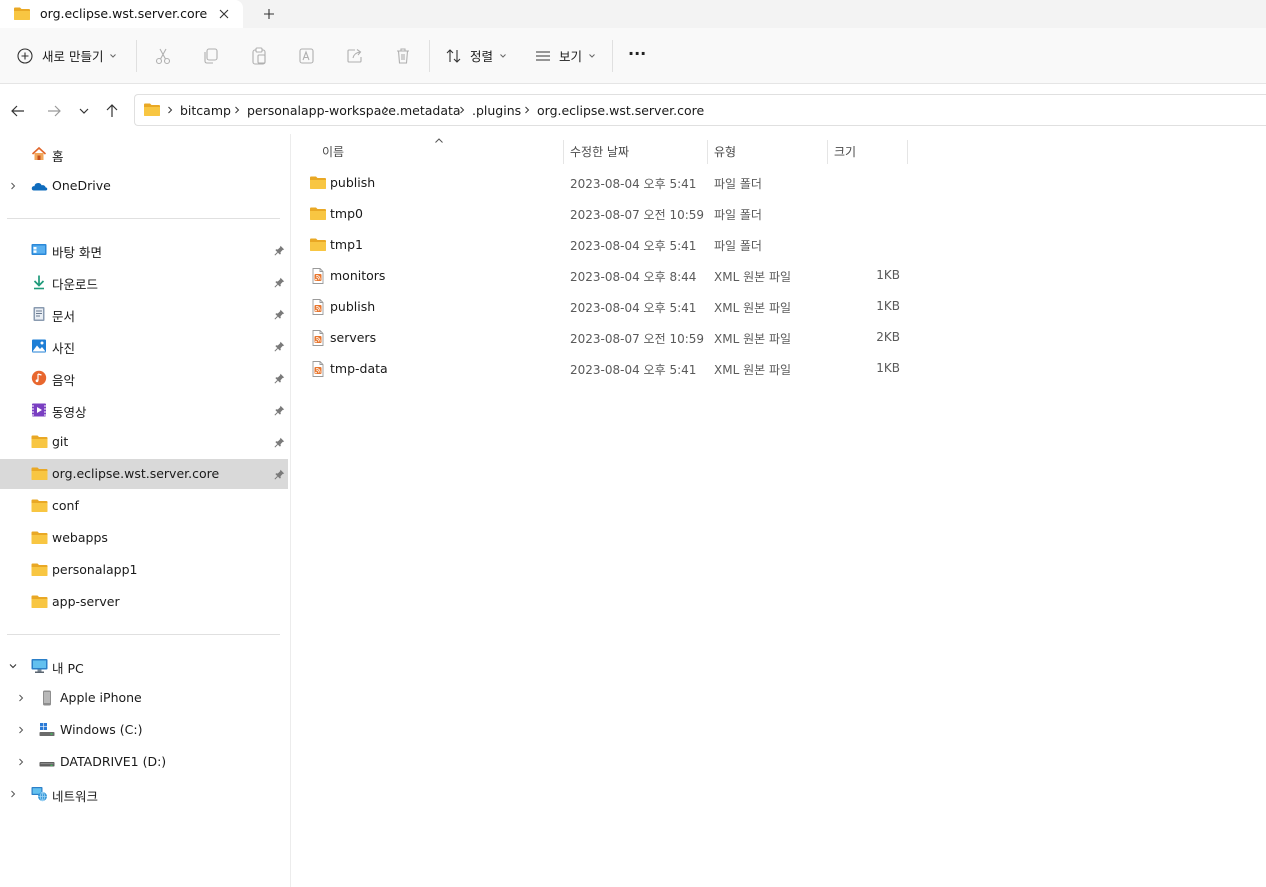  Describe the element at coordinates (307, 56) in the screenshot. I see `rename-icon` at that location.